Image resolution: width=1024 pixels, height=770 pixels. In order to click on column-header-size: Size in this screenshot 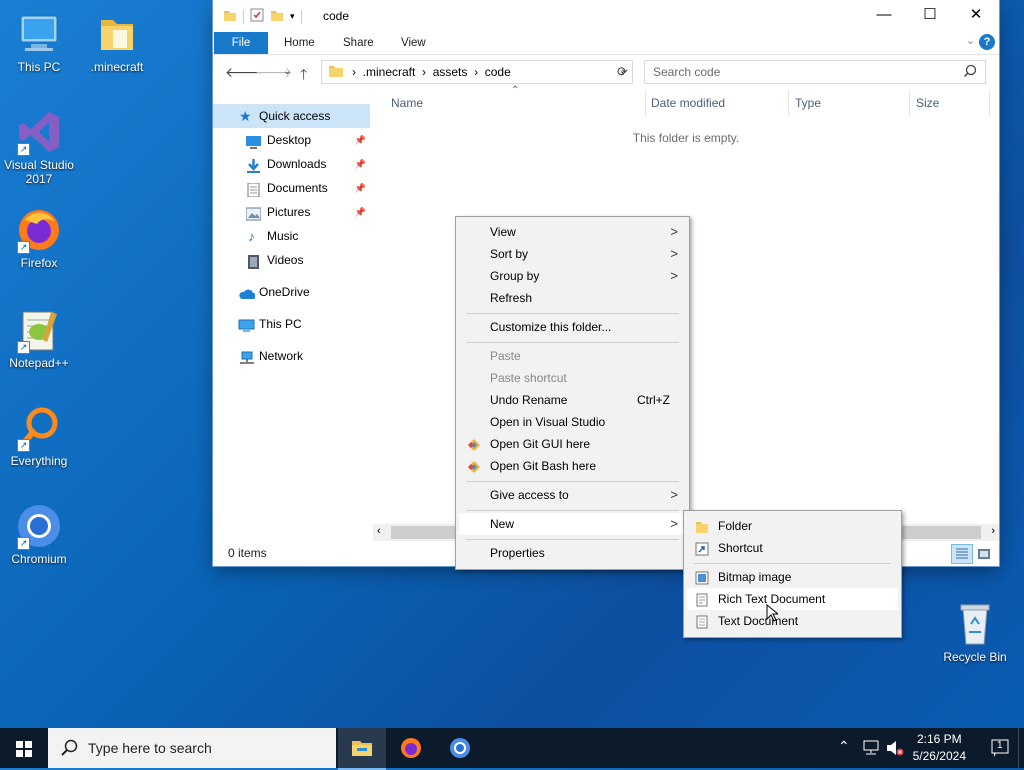, I will do `click(927, 103)`.